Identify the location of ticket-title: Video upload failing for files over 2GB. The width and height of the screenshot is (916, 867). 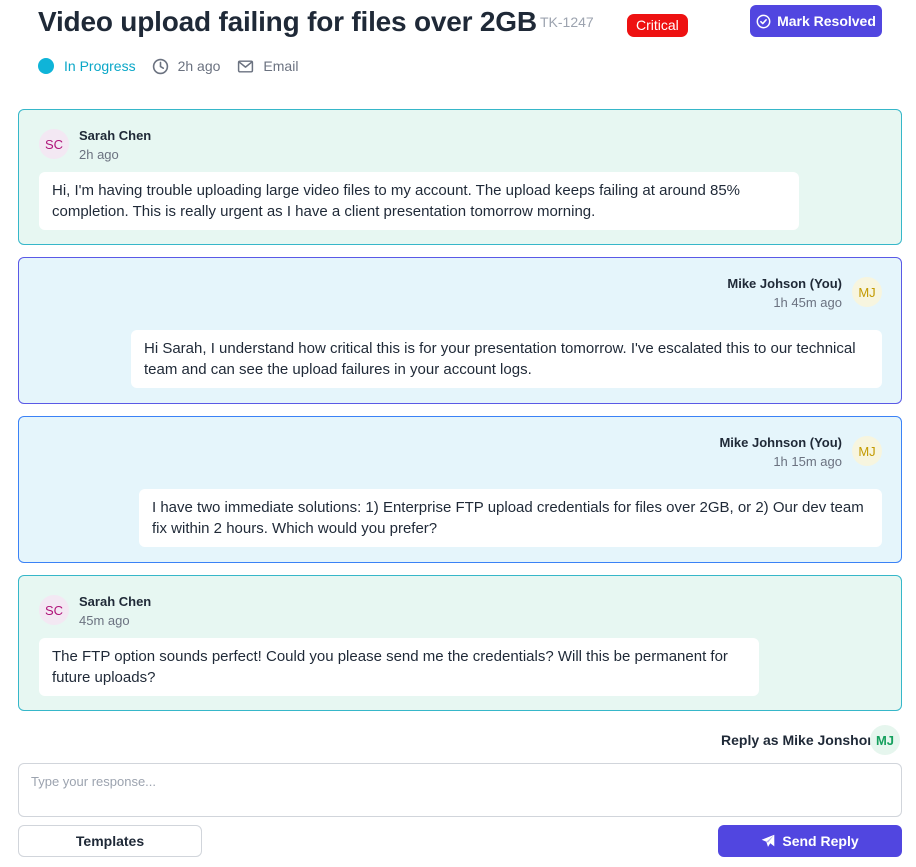
(287, 21).